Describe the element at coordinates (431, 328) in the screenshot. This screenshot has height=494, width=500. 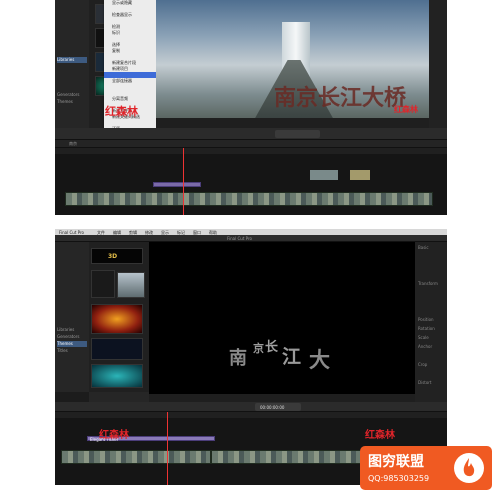
I see `inspector-row: Rotation` at that location.